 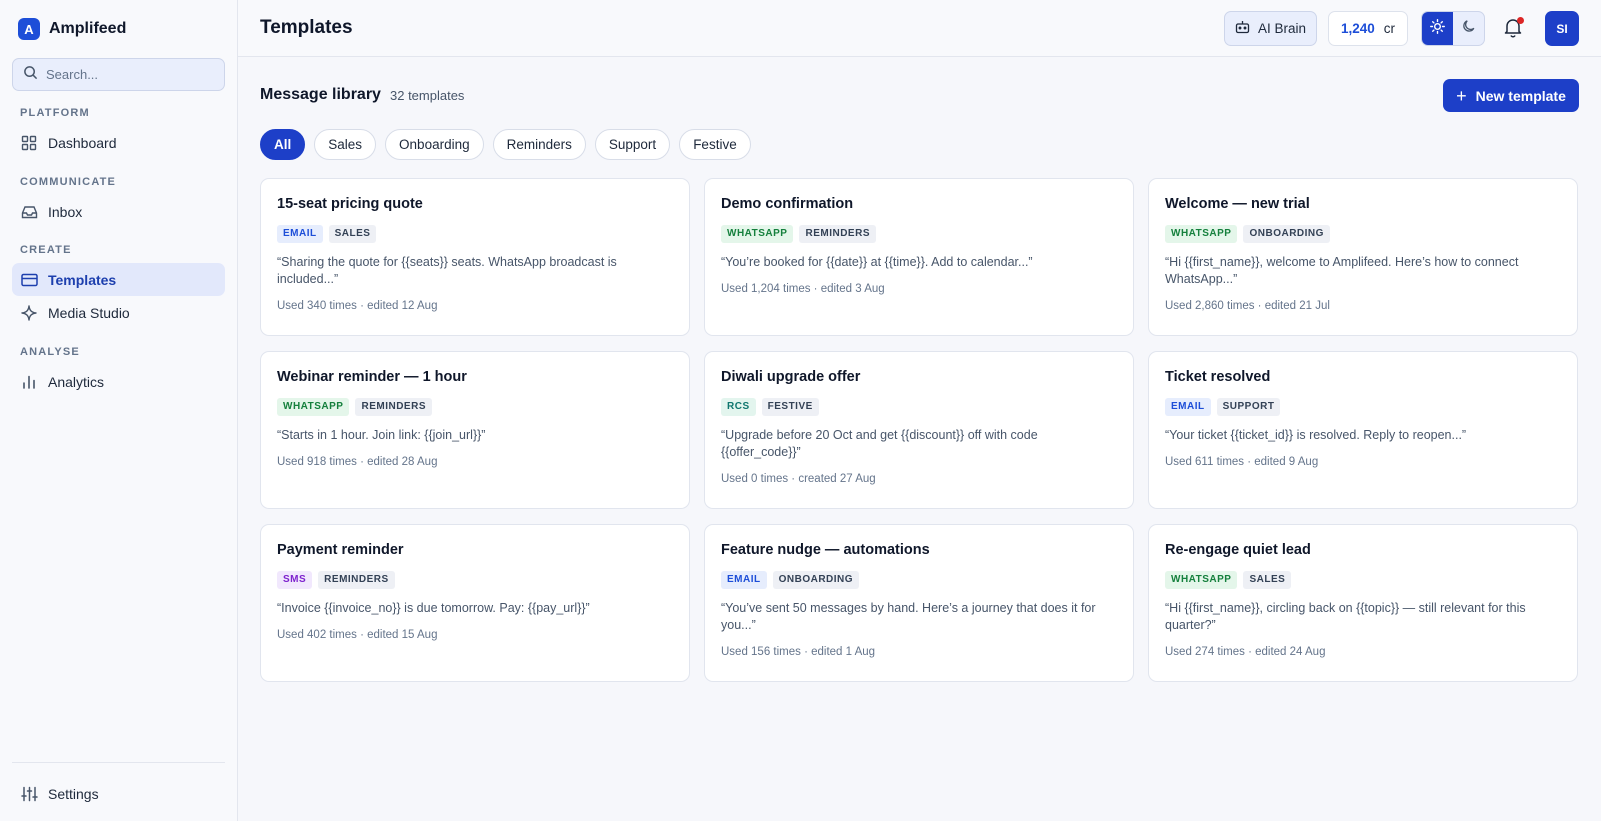 What do you see at coordinates (803, 289) in the screenshot?
I see `template-meta: Used 1,204 times · edited 3 Aug` at bounding box center [803, 289].